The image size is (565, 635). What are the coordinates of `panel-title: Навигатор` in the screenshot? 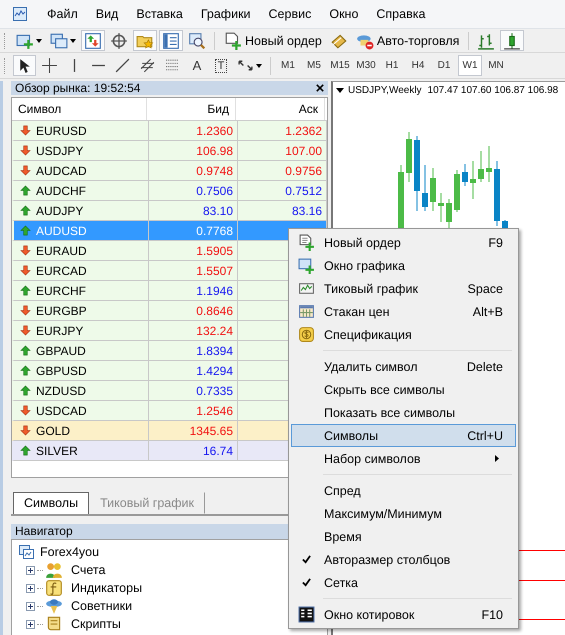 It's located at (44, 531).